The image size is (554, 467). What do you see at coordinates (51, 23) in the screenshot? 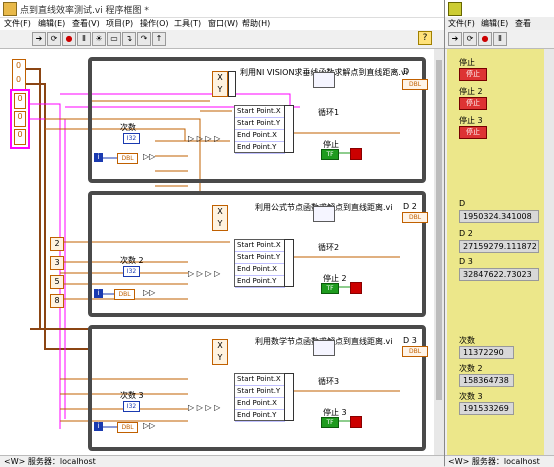
I see `menu-edit: 编辑(E)` at bounding box center [51, 23].